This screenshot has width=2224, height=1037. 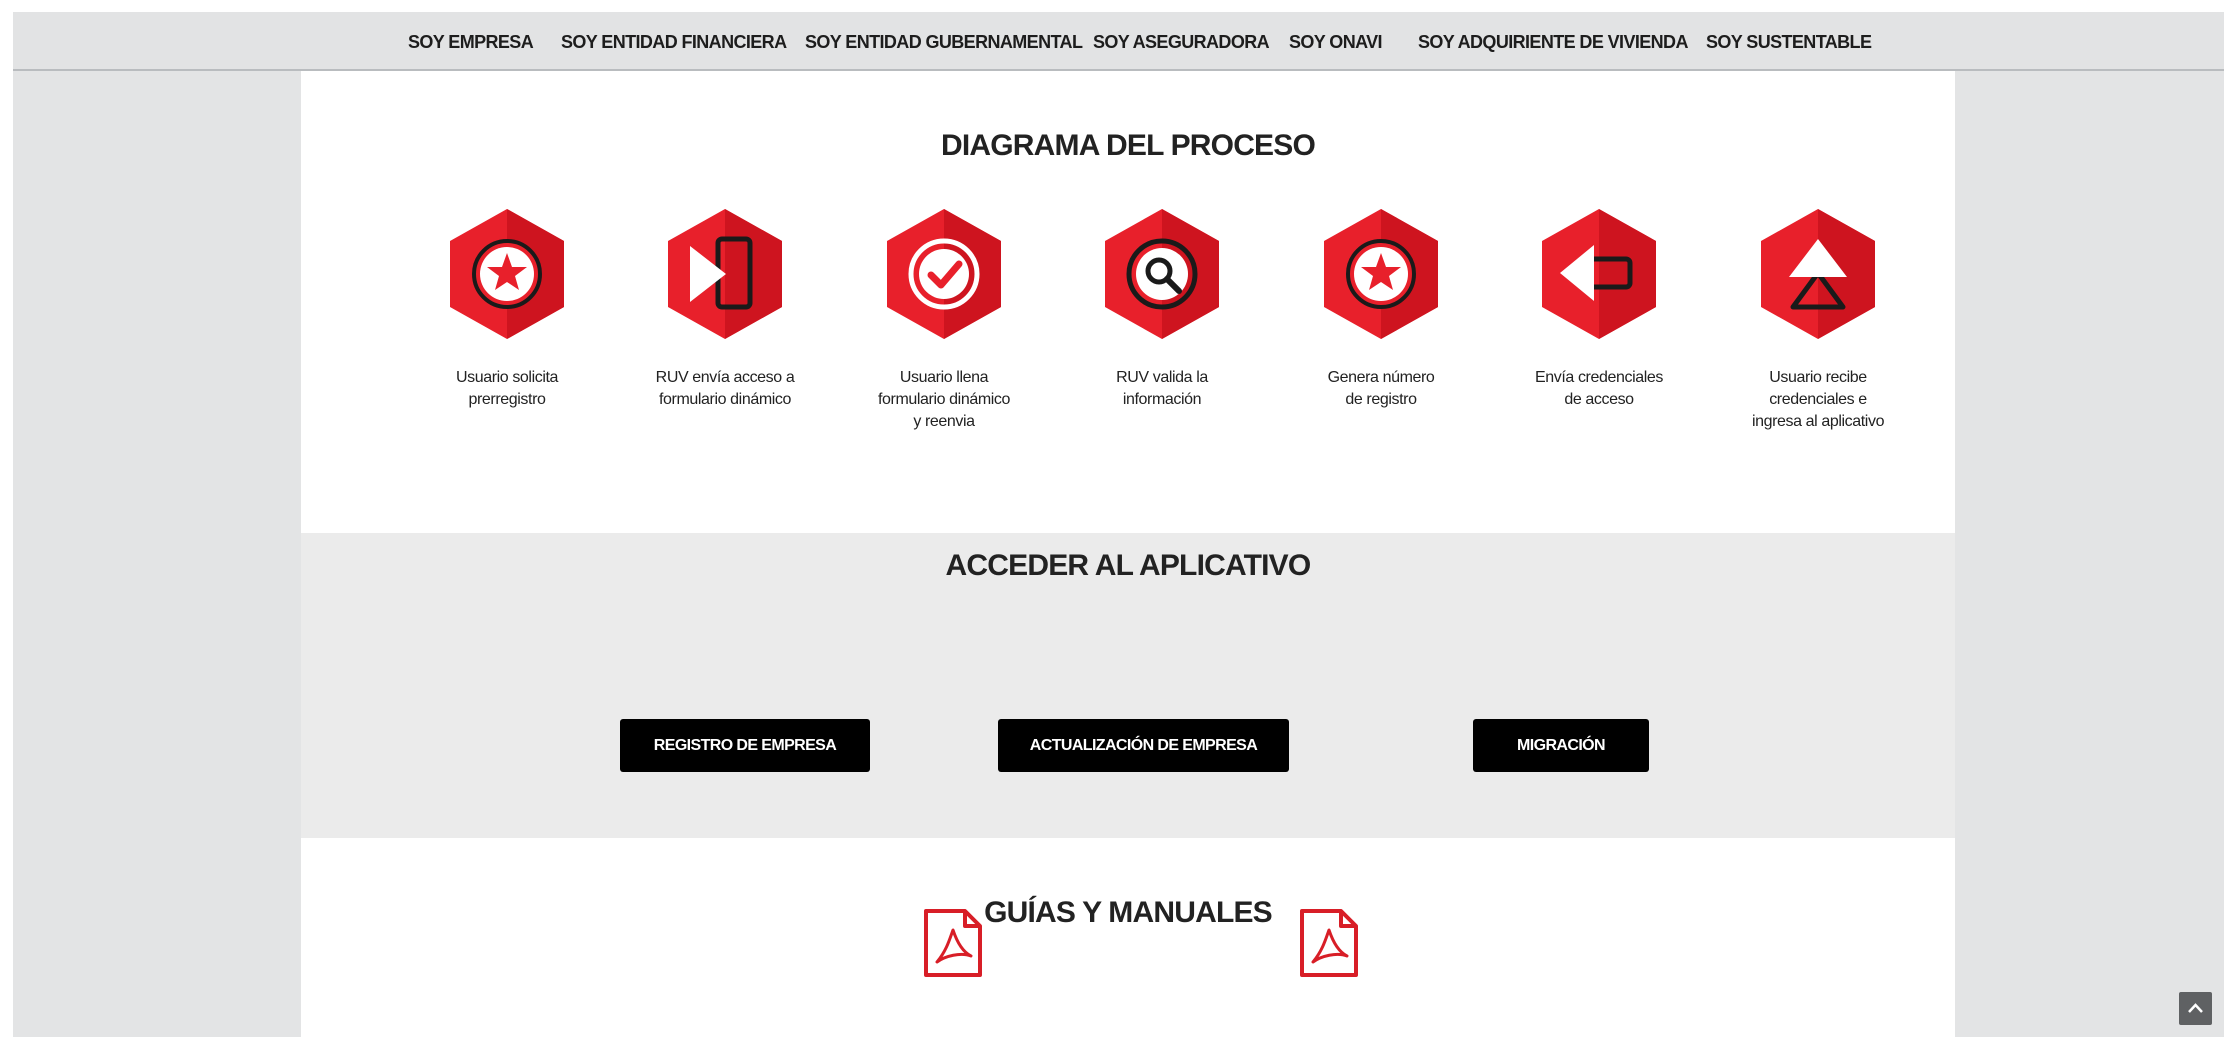 I want to click on eject-icon, so click(x=1818, y=274).